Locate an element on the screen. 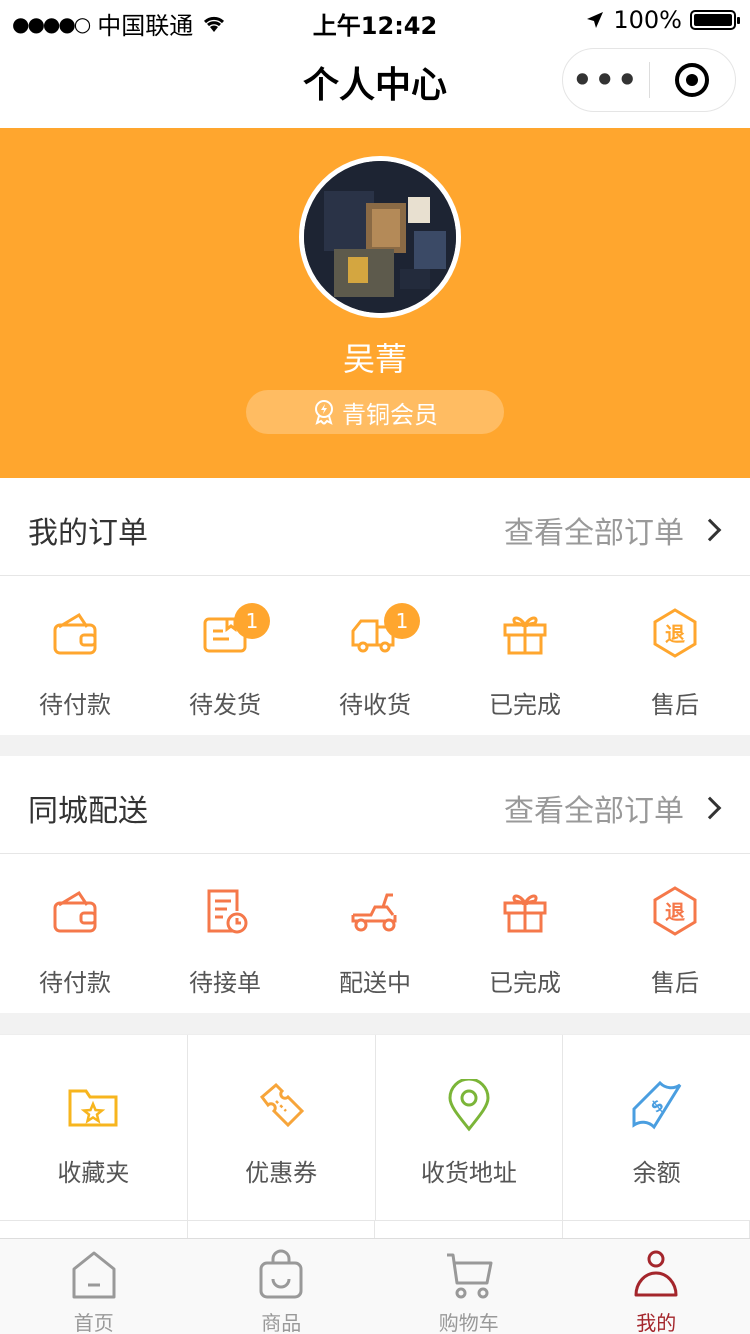 The image size is (750, 1334). mini-program-capsule: ••• is located at coordinates (649, 80).